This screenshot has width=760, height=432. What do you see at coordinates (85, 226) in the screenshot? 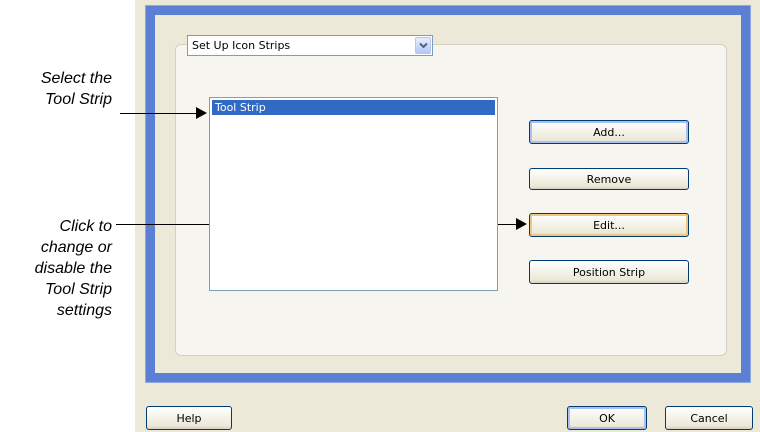
I see `annotation-line: Click to` at bounding box center [85, 226].